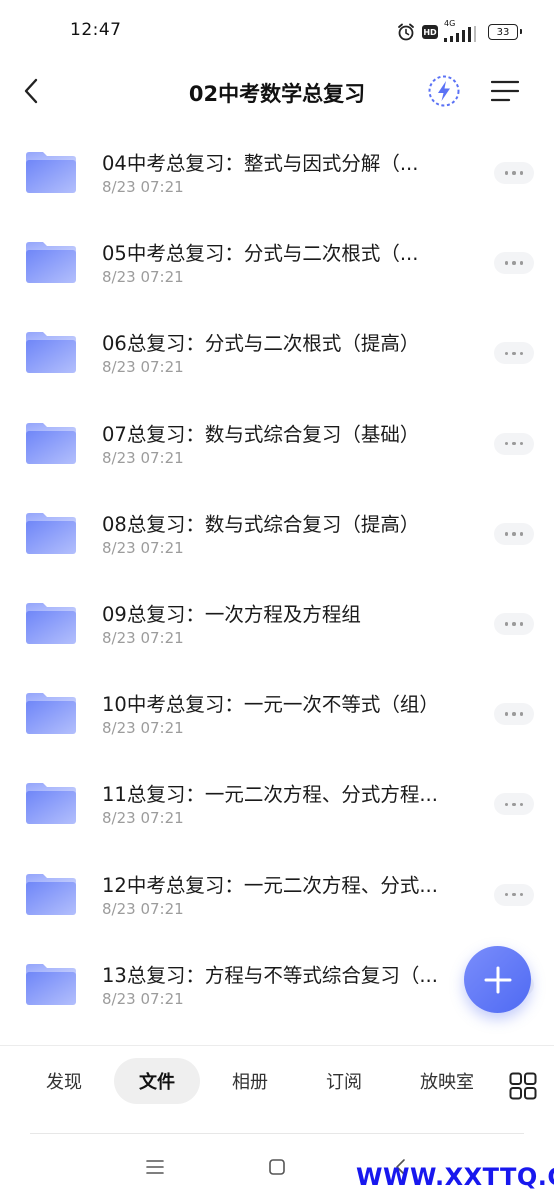 The height and width of the screenshot is (1200, 554). I want to click on folder-row: 11总复习：一元二次方程、分式方程... 8/23 07:21, so click(277, 806).